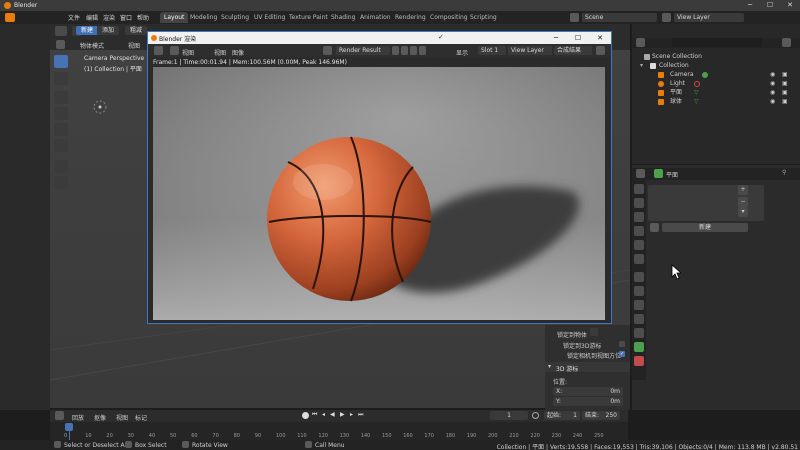 The height and width of the screenshot is (450, 800). What do you see at coordinates (61, 97) in the screenshot?
I see `move-tool-icon` at bounding box center [61, 97].